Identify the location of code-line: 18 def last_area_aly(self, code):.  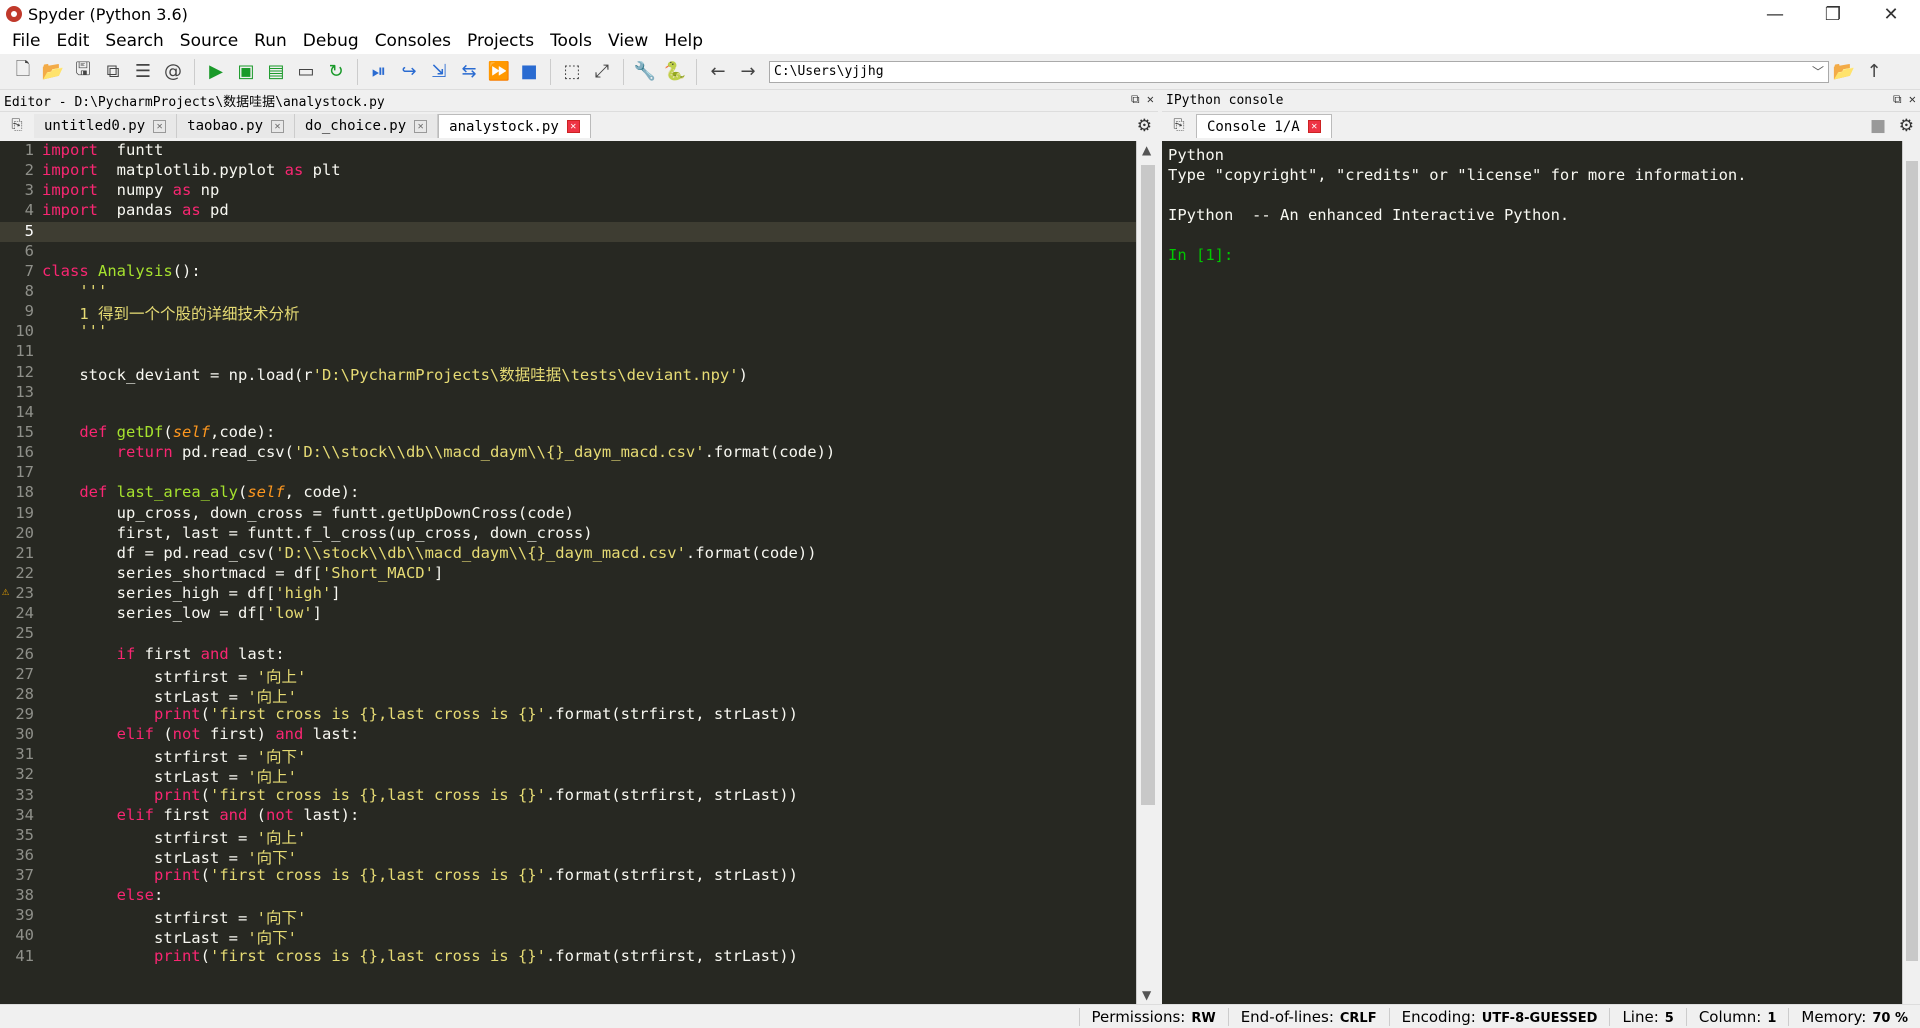
(568, 493).